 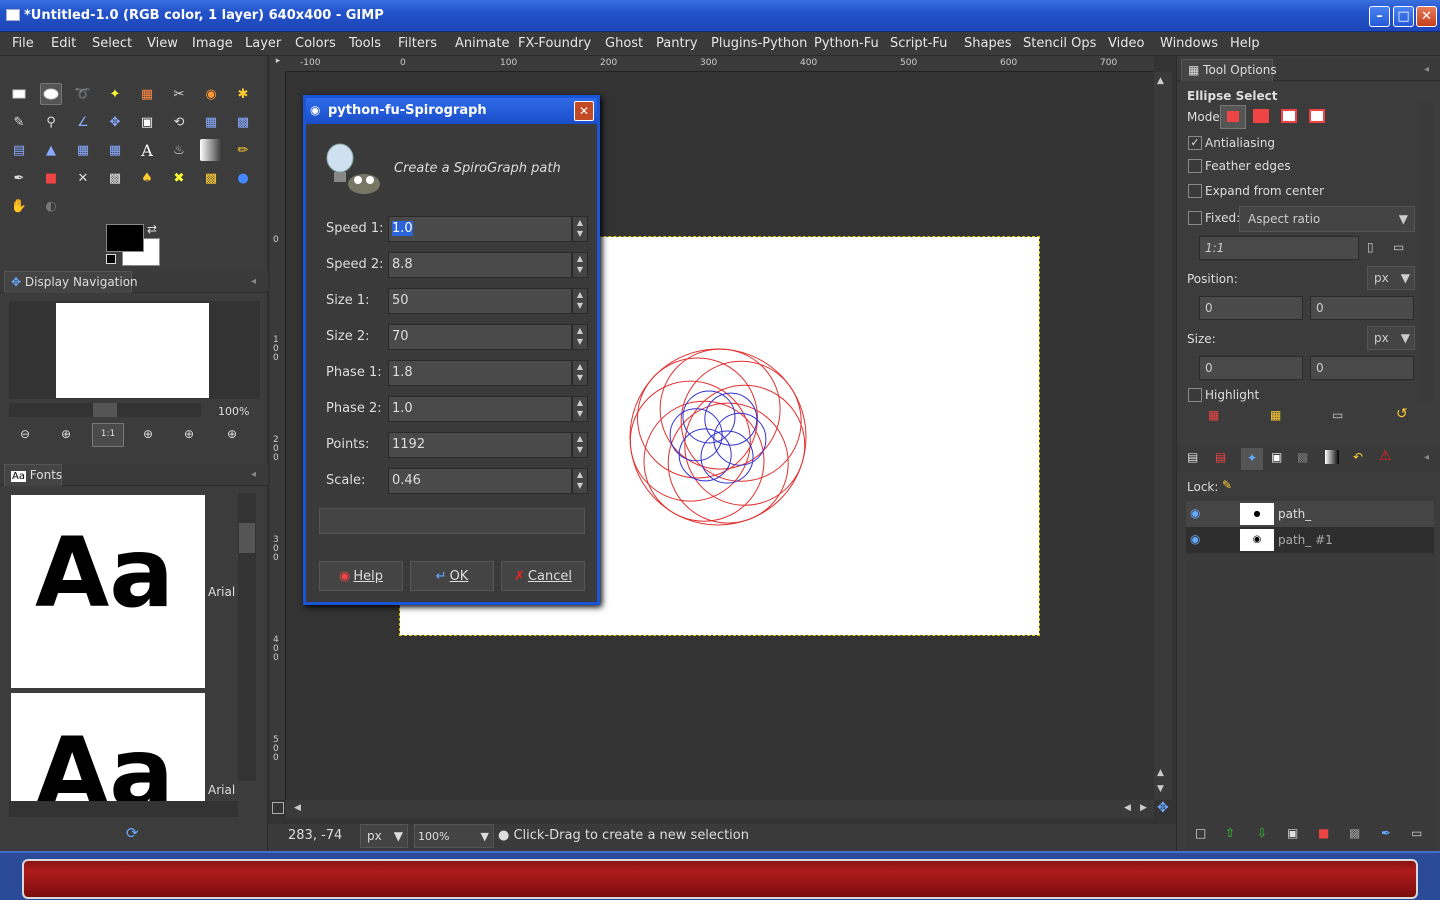 What do you see at coordinates (189, 434) in the screenshot?
I see `zoom-fill-icon: ⊕` at bounding box center [189, 434].